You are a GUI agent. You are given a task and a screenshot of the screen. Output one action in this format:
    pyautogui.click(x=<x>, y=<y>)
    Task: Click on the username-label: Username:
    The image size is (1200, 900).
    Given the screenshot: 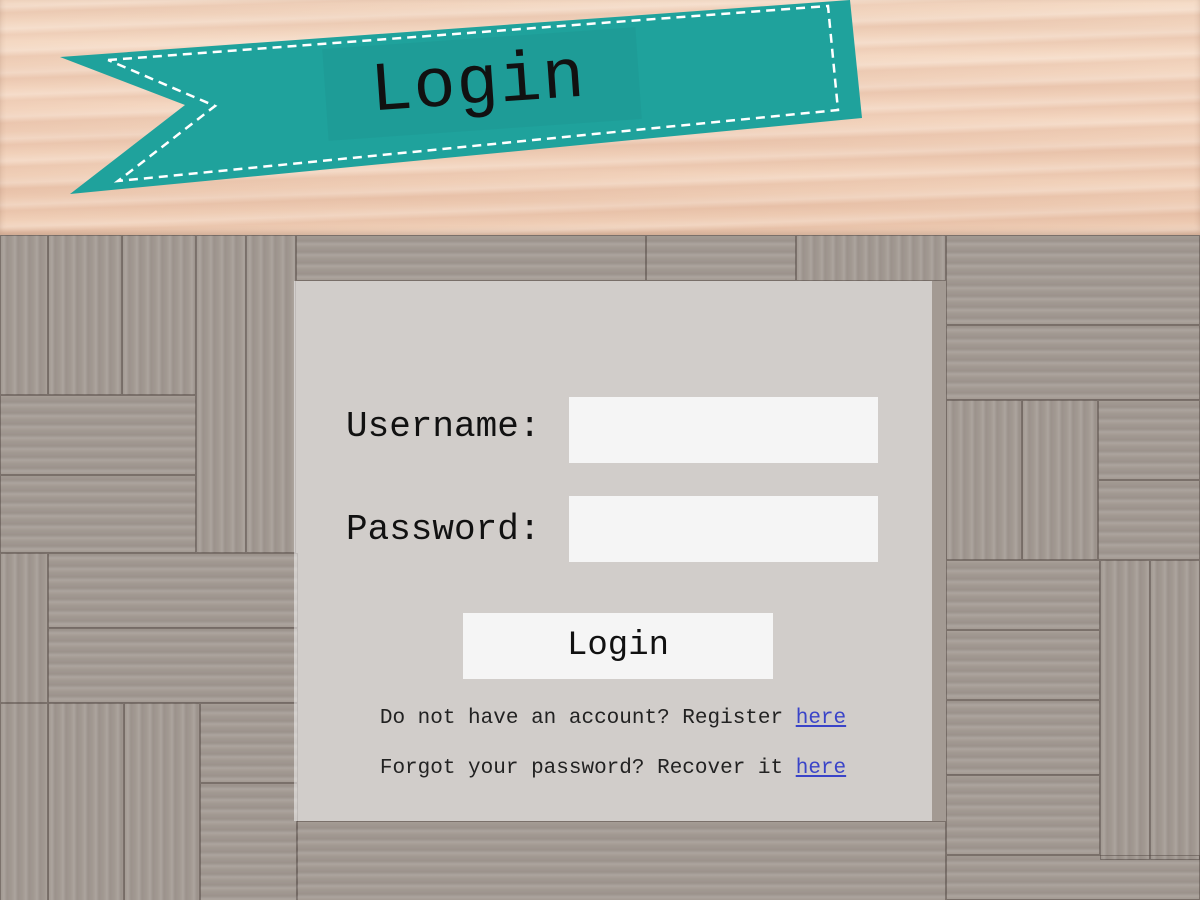 What is the action you would take?
    pyautogui.click(x=443, y=426)
    